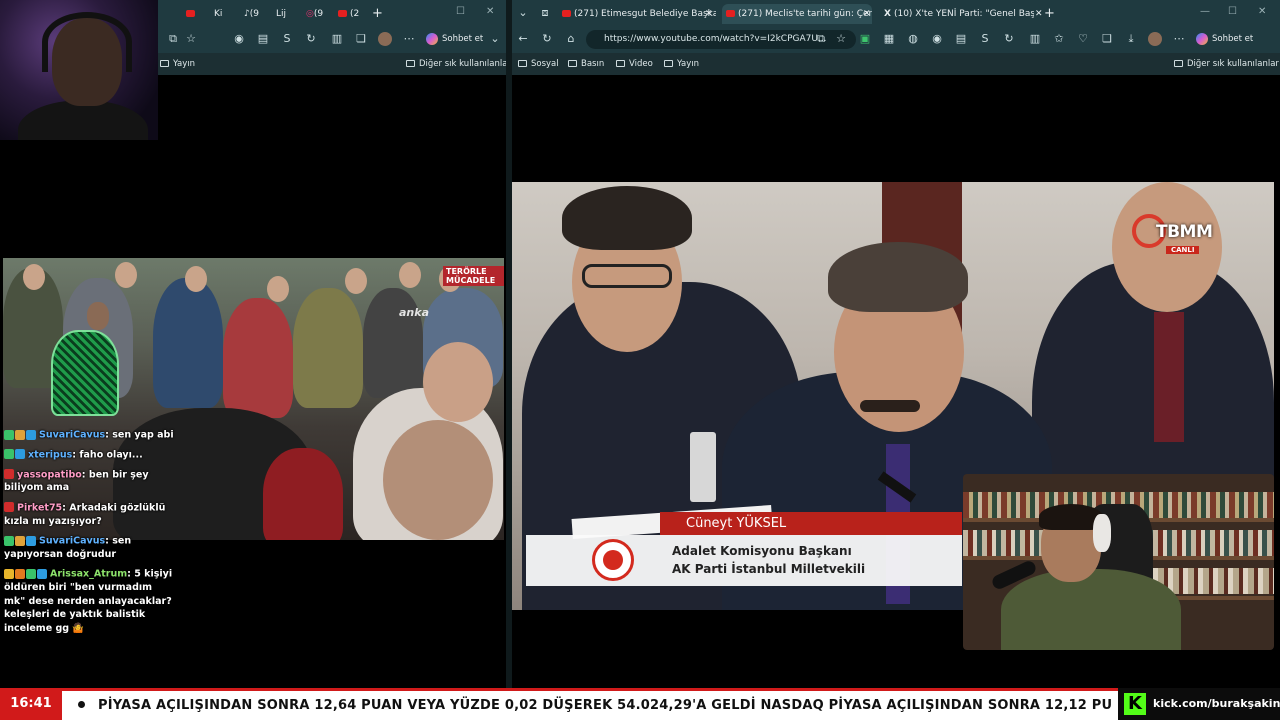 Image resolution: width=1280 pixels, height=720 pixels. I want to click on chat-username: yassopatibo, so click(49, 474).